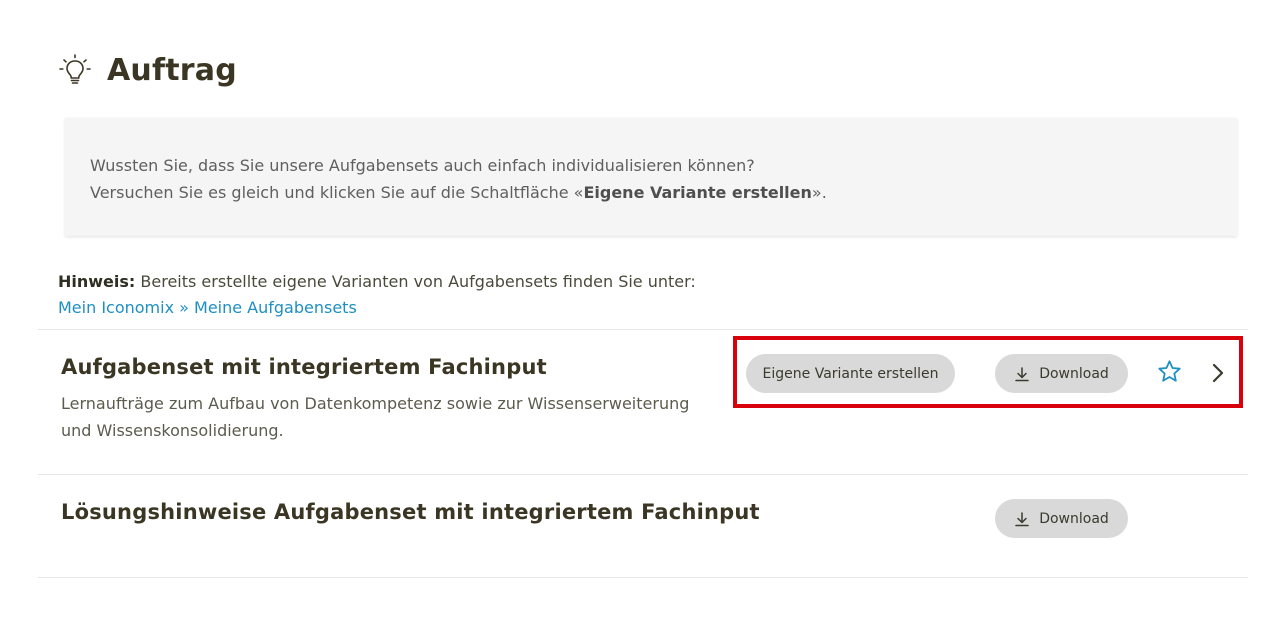  What do you see at coordinates (1169, 371) in the screenshot?
I see `star-outline-icon` at bounding box center [1169, 371].